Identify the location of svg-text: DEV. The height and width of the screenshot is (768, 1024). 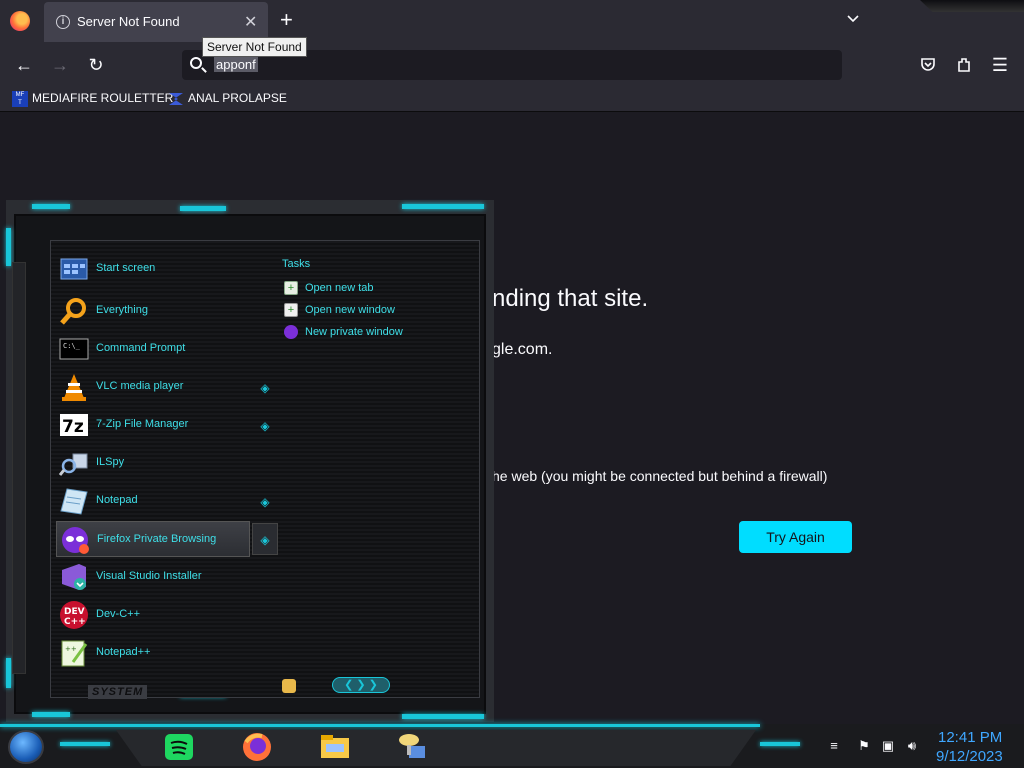
(74, 612).